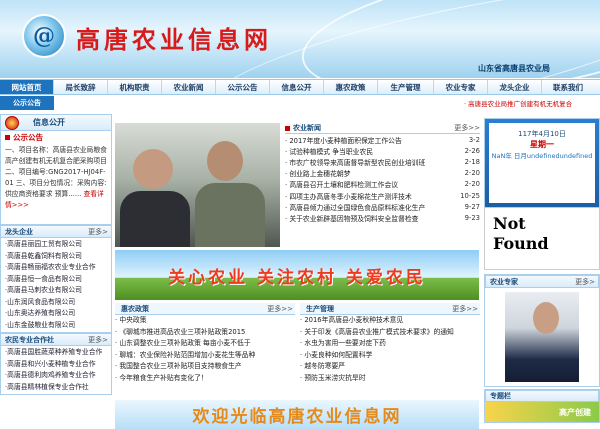  Describe the element at coordinates (390, 333) in the screenshot. I see `list-item: · 关于印发《高唐县农业推广模式技术要求》的通知` at that location.